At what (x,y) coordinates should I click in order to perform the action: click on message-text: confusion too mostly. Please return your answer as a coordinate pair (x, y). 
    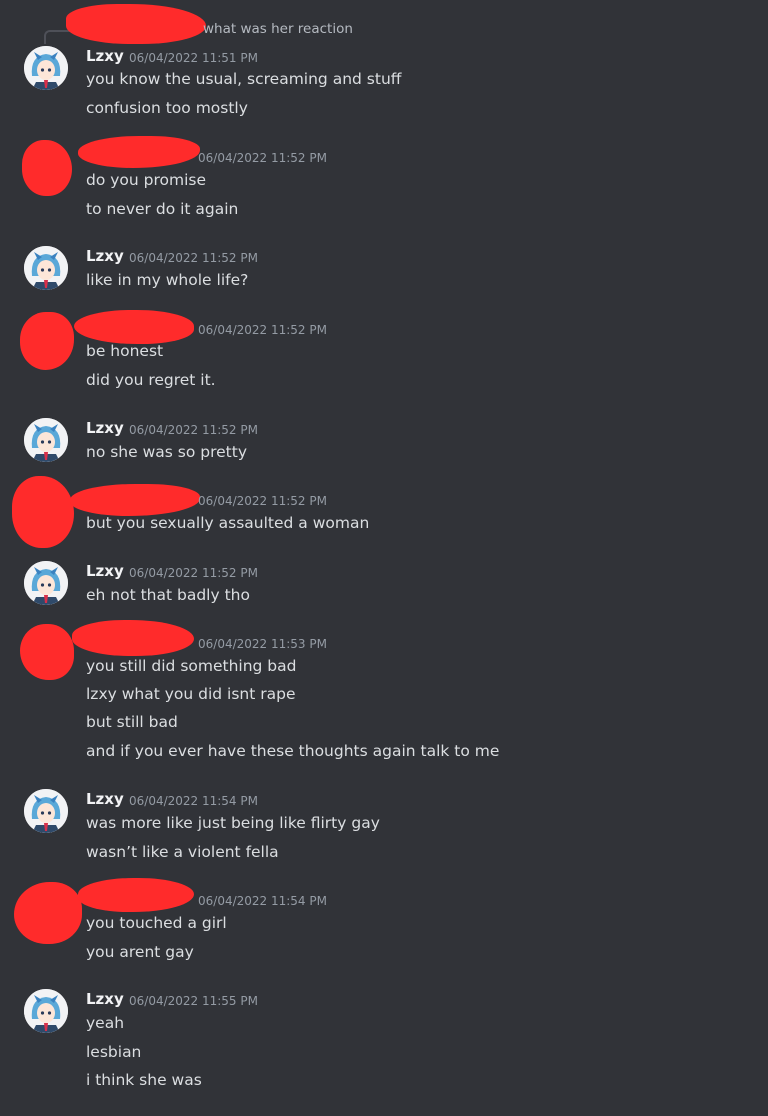
    Looking at the image, I should click on (167, 108).